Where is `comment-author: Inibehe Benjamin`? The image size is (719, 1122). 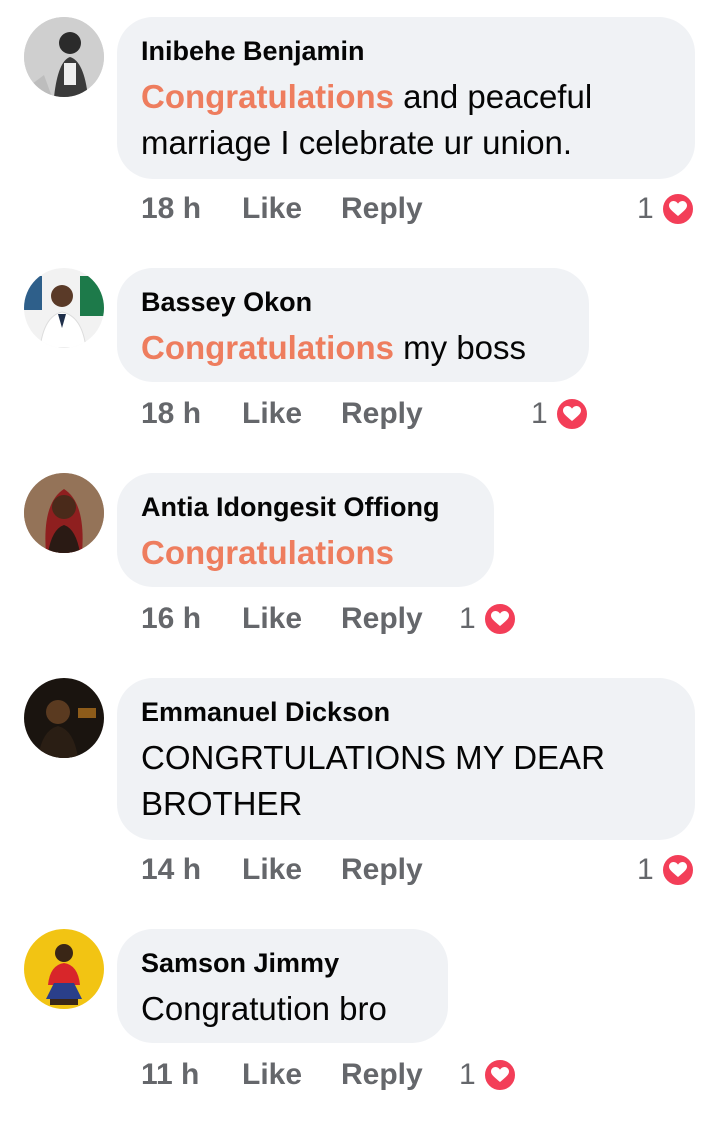 comment-author: Inibehe Benjamin is located at coordinates (406, 51).